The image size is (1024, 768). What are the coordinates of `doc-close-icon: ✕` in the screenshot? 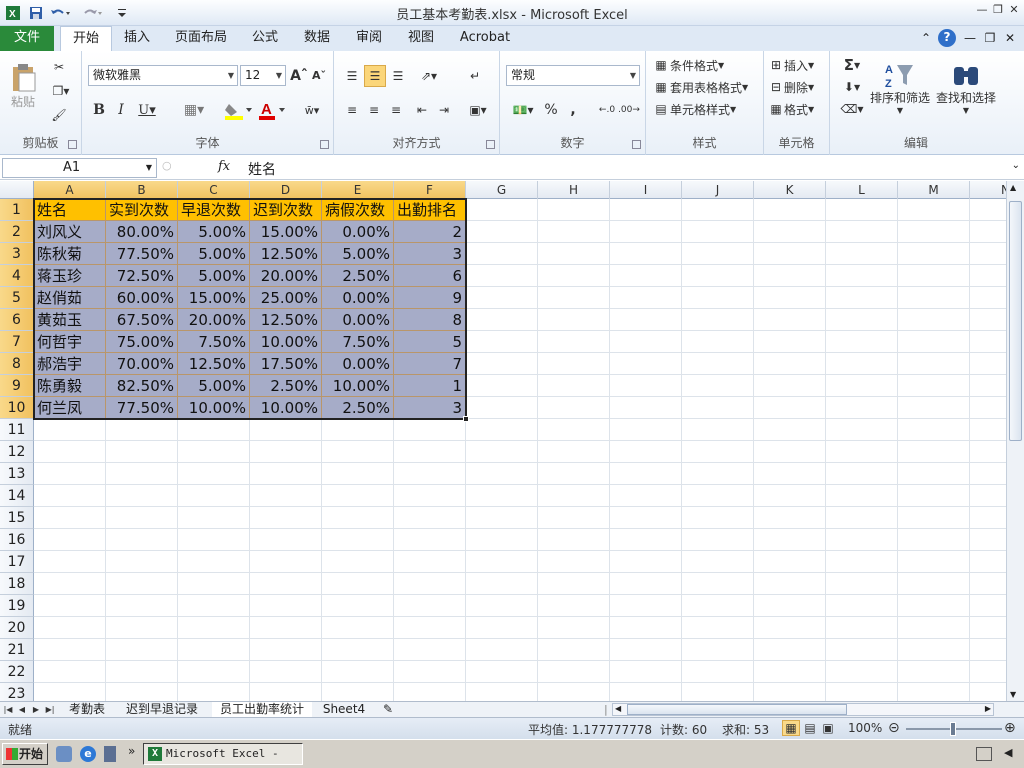 It's located at (1010, 38).